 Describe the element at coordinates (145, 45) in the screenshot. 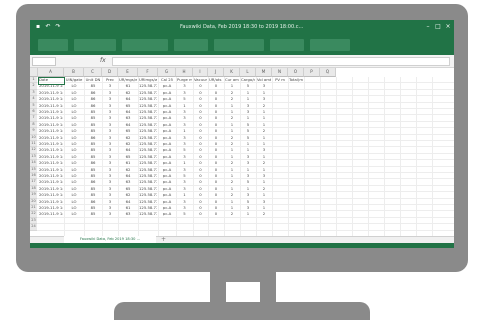

I see `ribbon-group-alignment` at that location.